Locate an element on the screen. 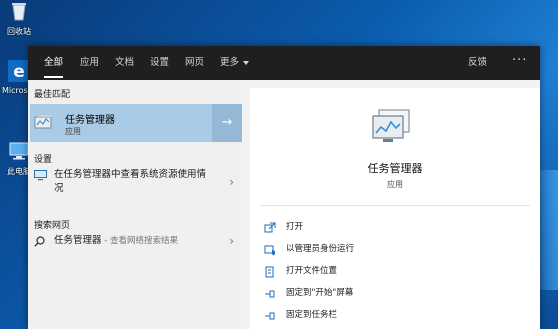 This screenshot has width=558, height=329. divider is located at coordinates (395, 205).